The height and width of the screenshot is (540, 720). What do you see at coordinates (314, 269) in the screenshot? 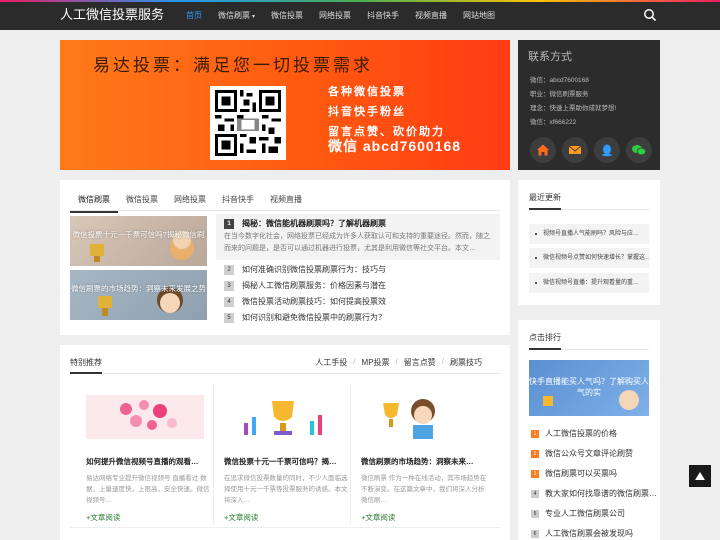
I see `news-item-title: 如何准确识别微信投票刷票行为：技巧与` at bounding box center [314, 269].